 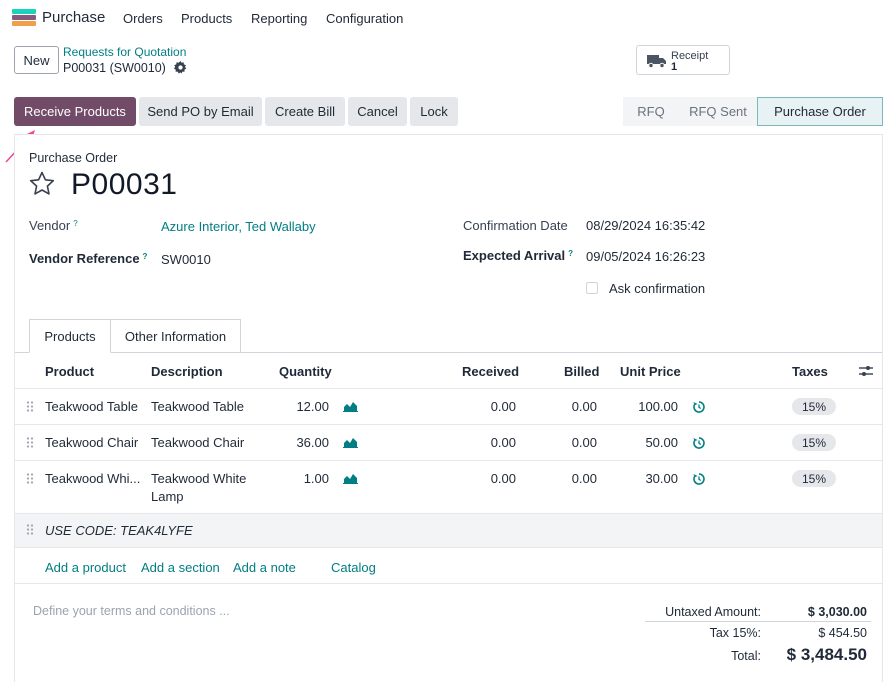 I want to click on menu-reporting: Reporting, so click(x=279, y=18).